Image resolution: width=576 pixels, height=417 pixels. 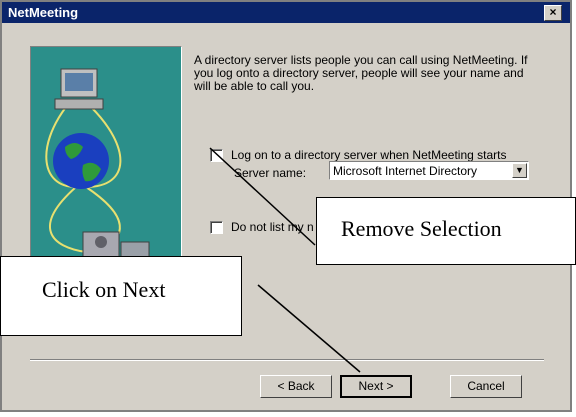 I want to click on arrow-to-checkbox, so click(x=262, y=196).